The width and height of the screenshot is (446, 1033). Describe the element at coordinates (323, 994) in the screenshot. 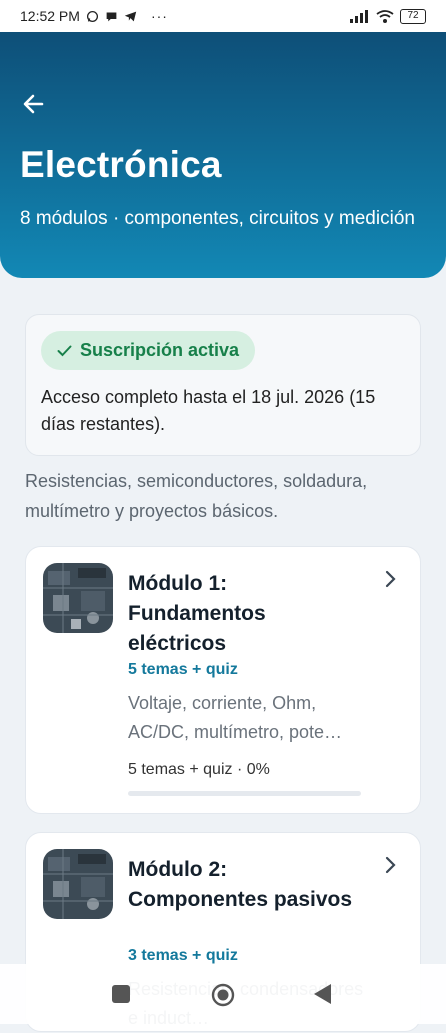

I see `back-button` at that location.